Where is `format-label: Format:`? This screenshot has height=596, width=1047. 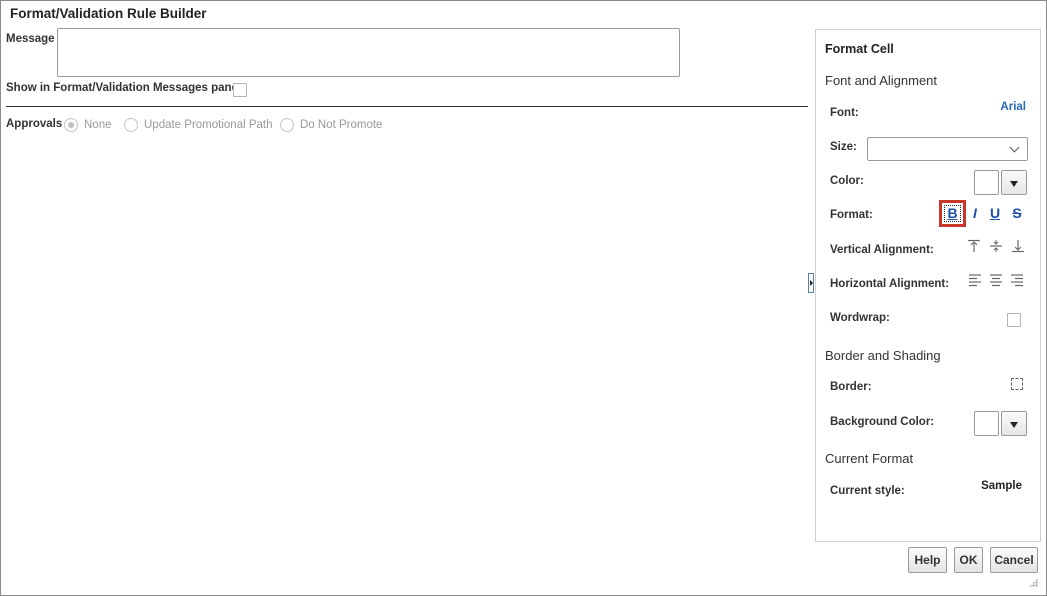 format-label: Format: is located at coordinates (851, 215).